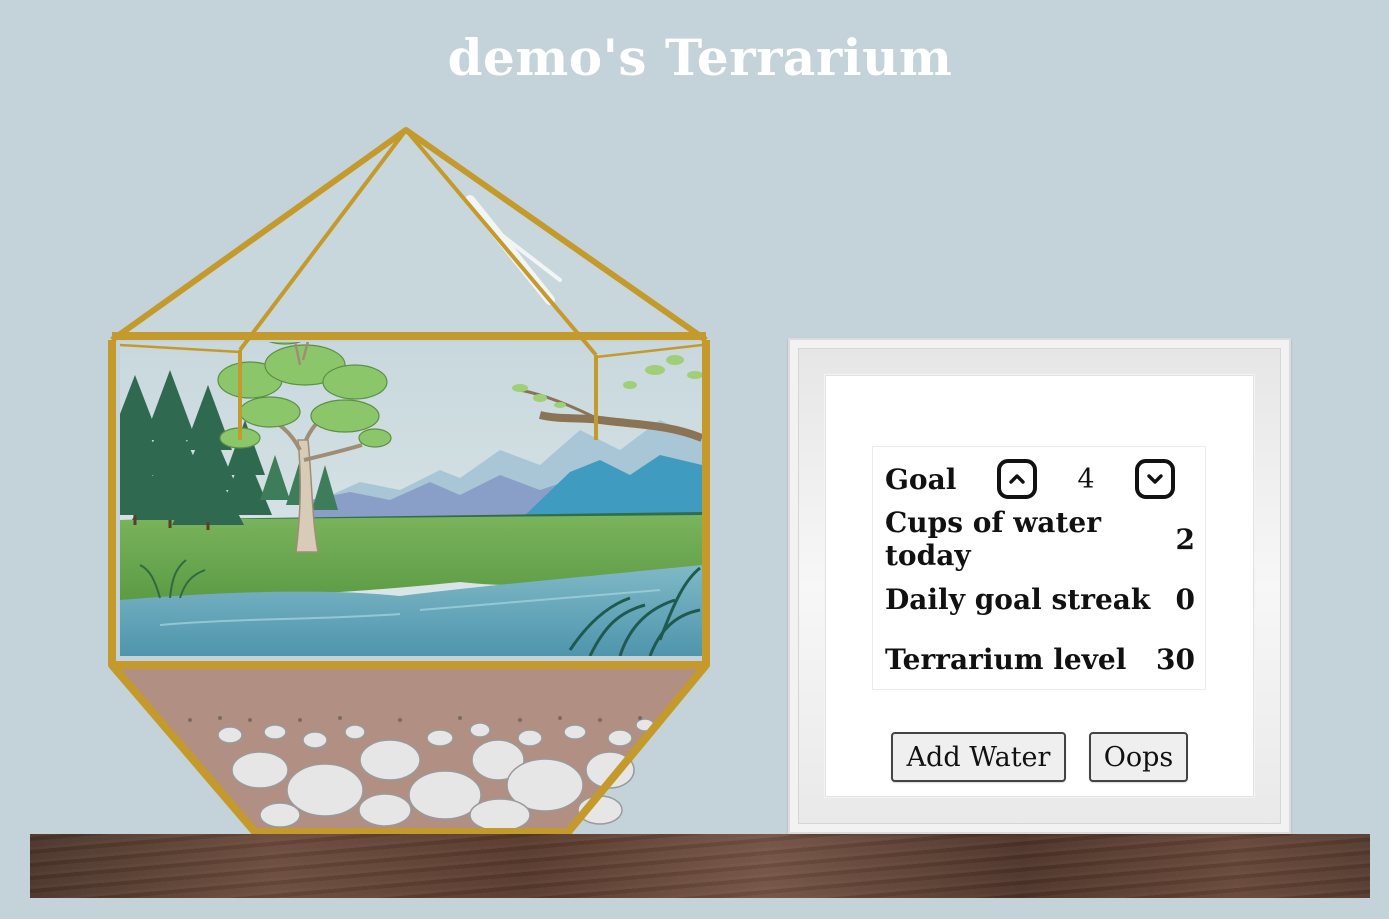  I want to click on goal-increase-button, so click(1017, 479).